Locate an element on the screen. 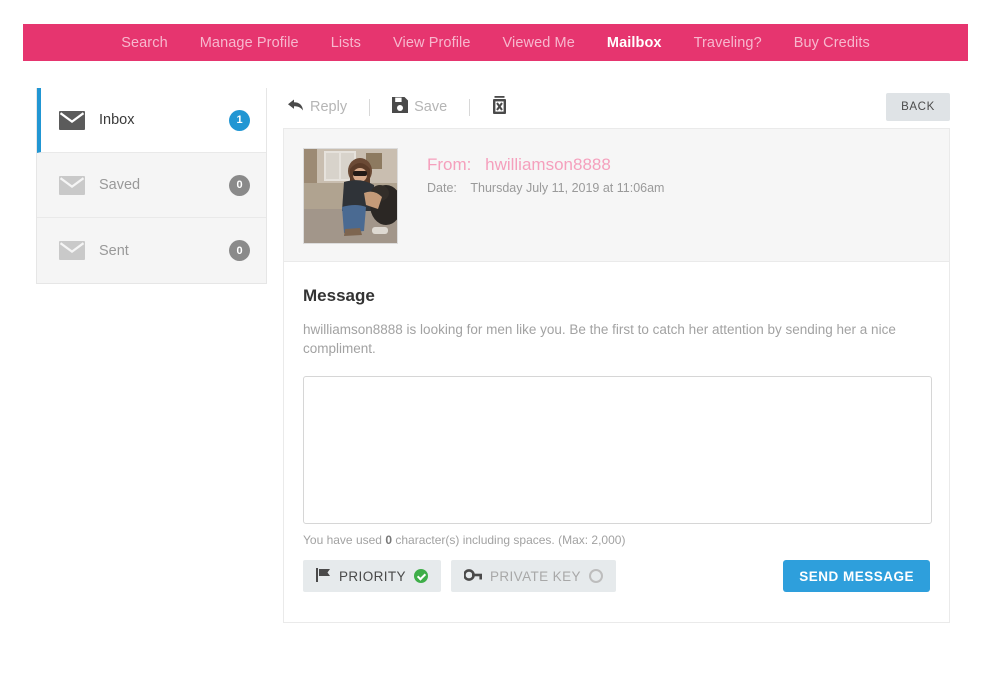 This screenshot has width=987, height=684. reply-textarea is located at coordinates (617, 450).